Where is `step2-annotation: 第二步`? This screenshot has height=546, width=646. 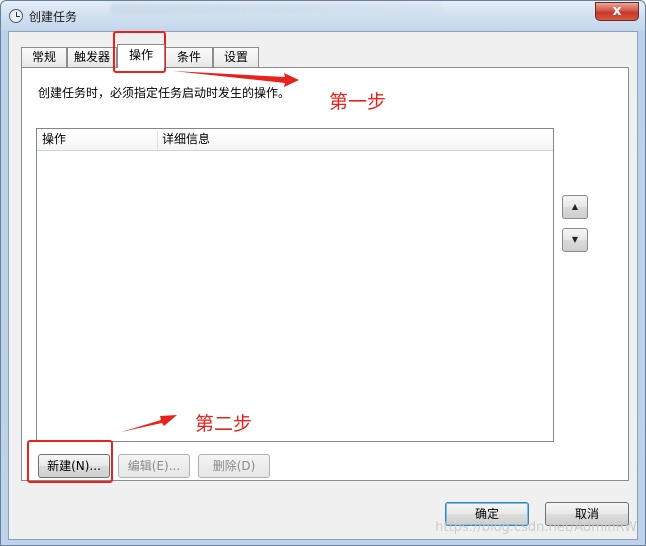 step2-annotation: 第二步 is located at coordinates (224, 424).